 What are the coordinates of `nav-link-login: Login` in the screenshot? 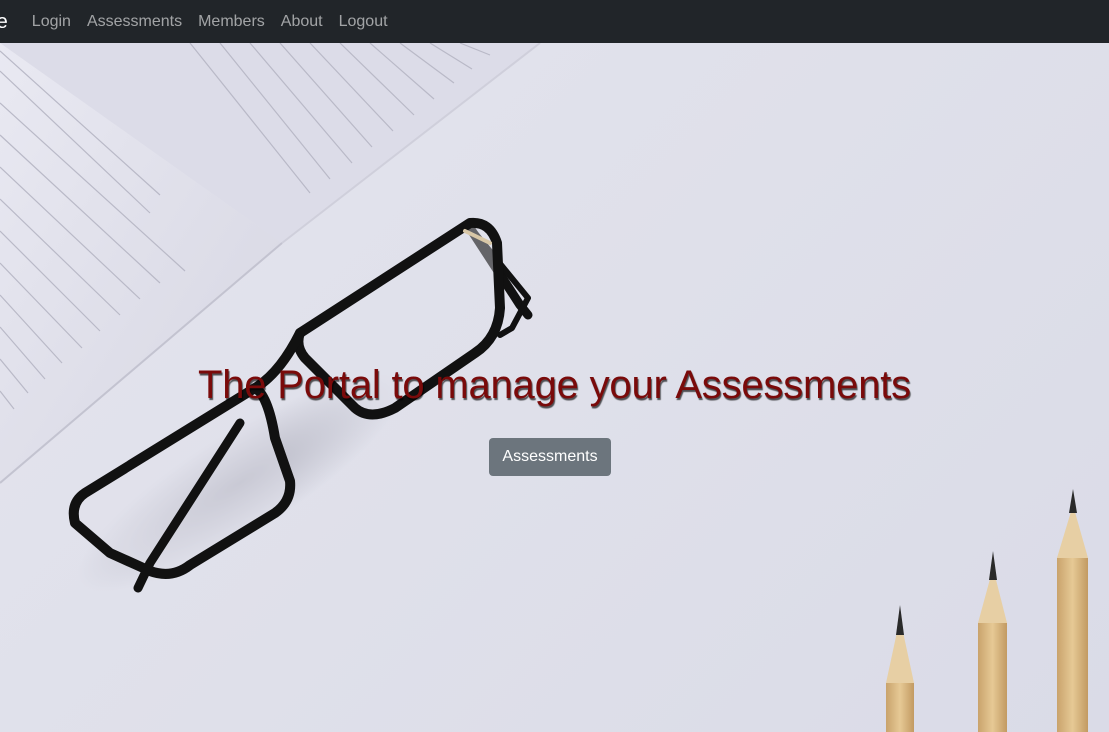 It's located at (51, 22).